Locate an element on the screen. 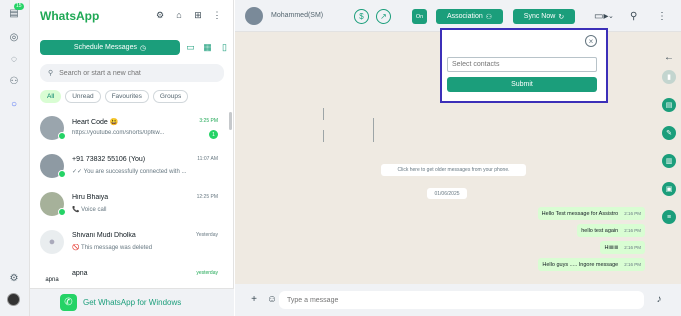 The width and height of the screenshot is (681, 316). sync-now-button: Sync Now ↻ is located at coordinates (544, 16).